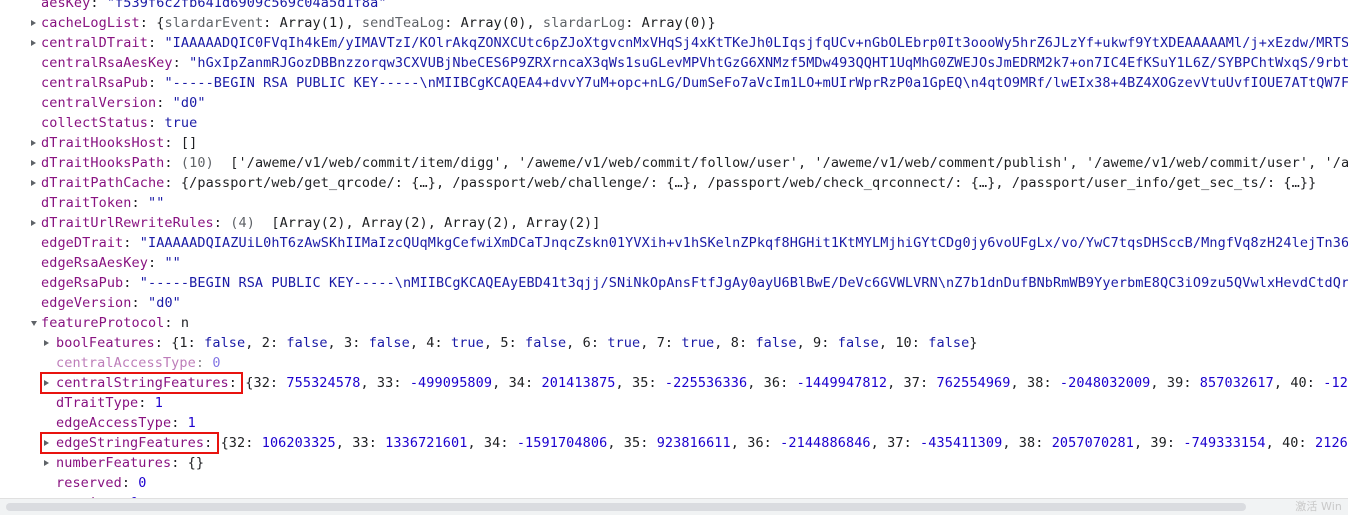  I want to click on property-row-edgeAccessType: edgeAccessType: 1, so click(674, 423).